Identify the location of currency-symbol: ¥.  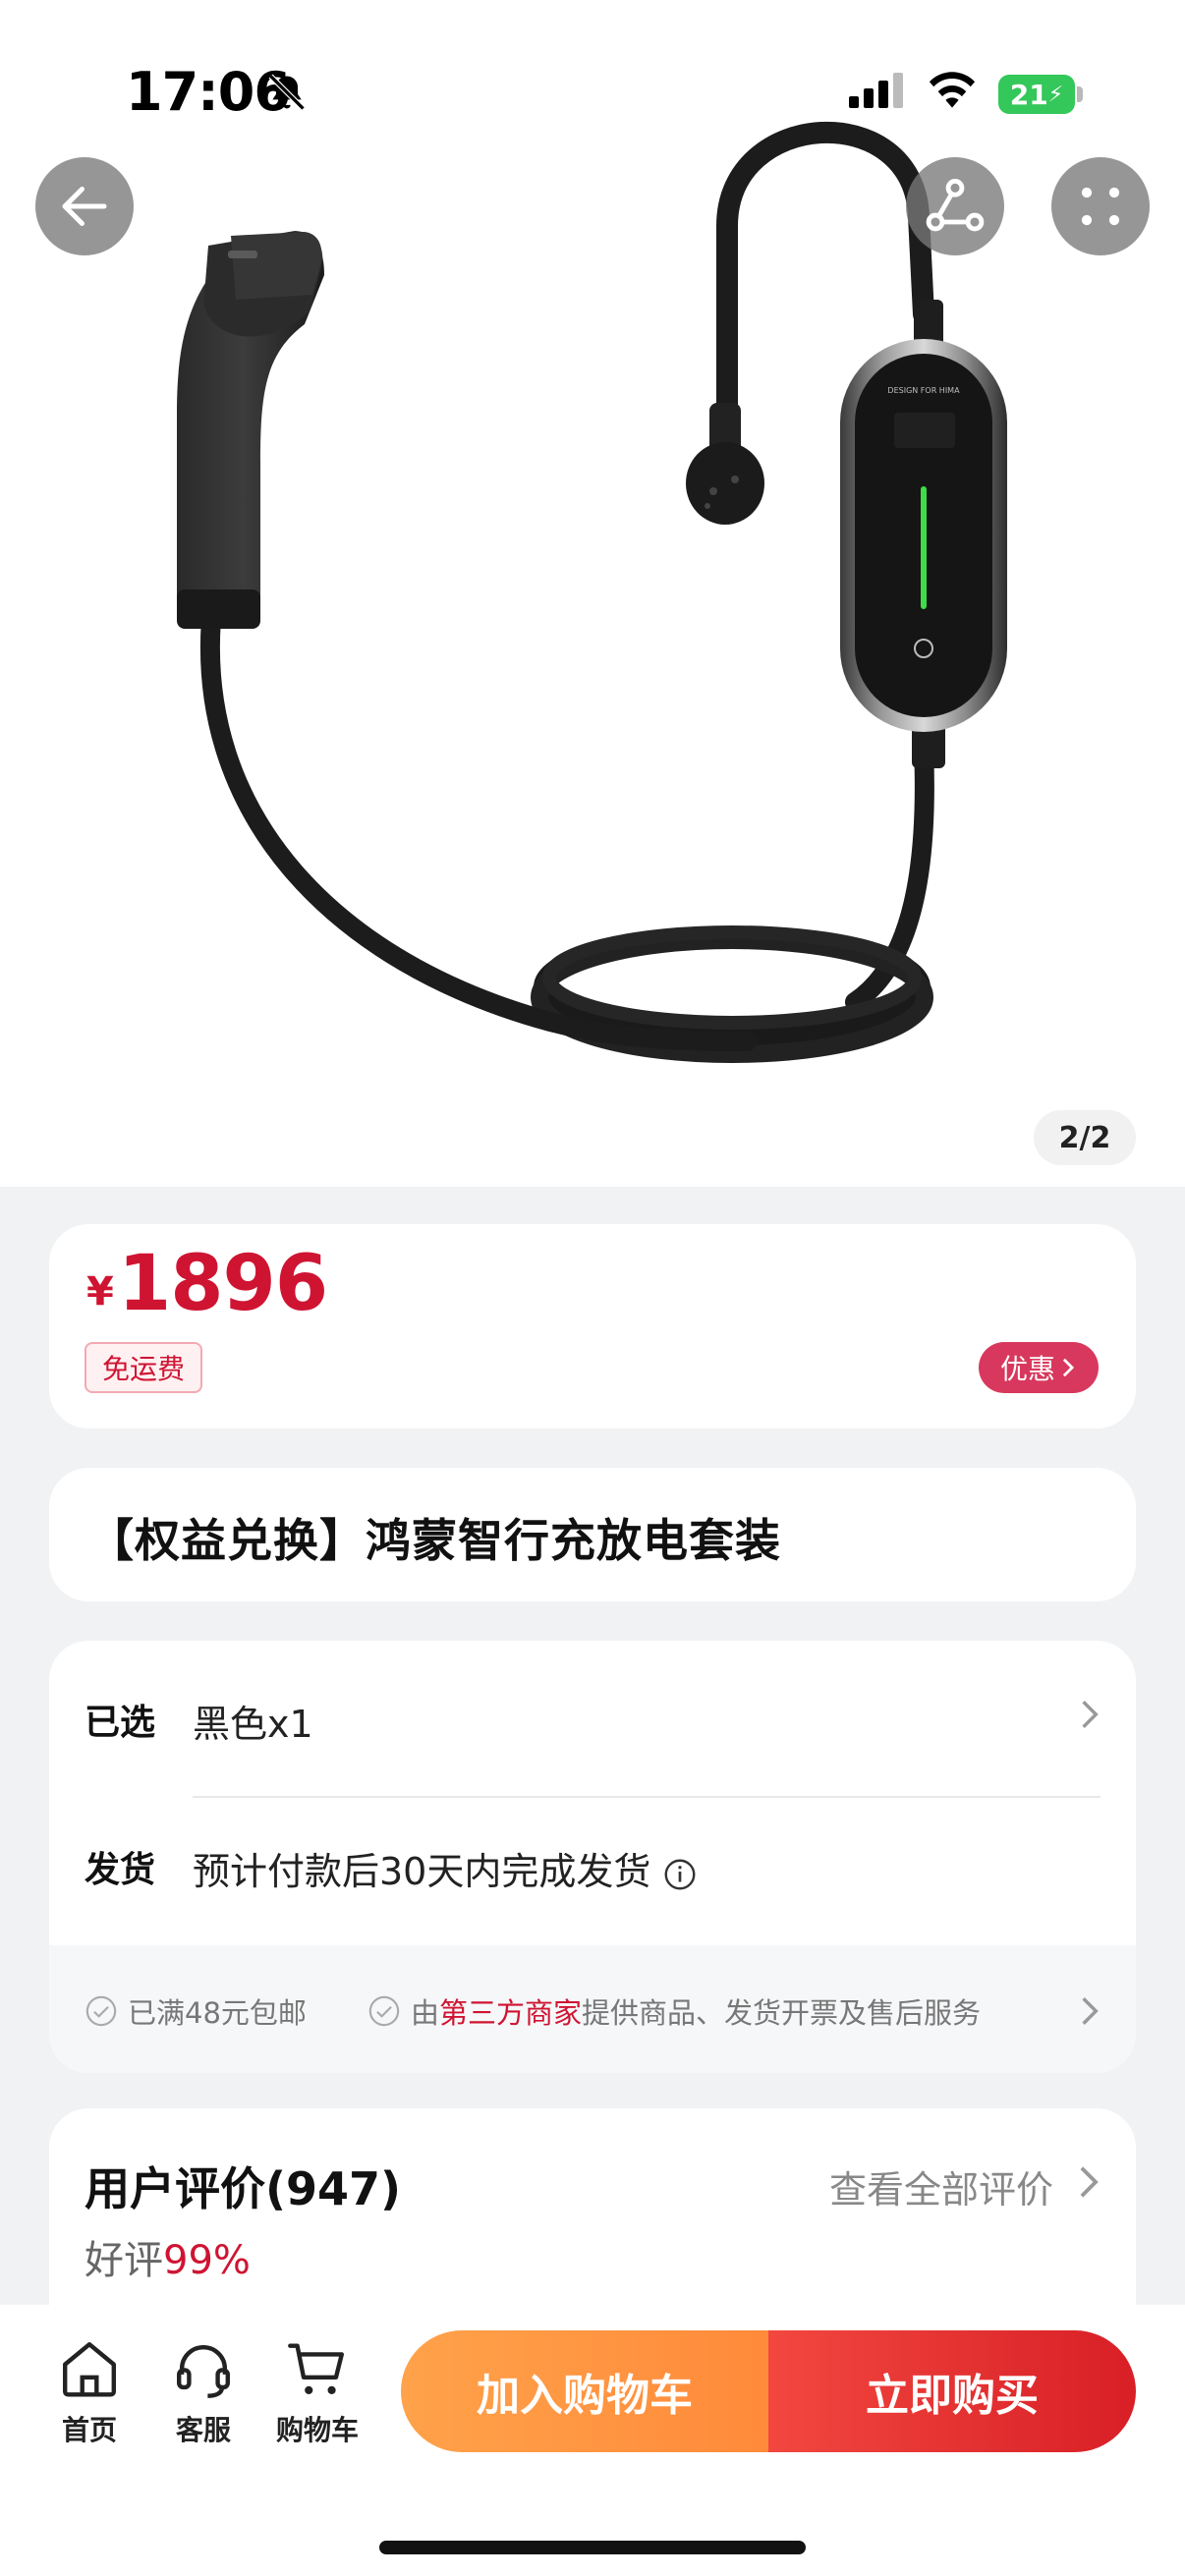
(100, 1292).